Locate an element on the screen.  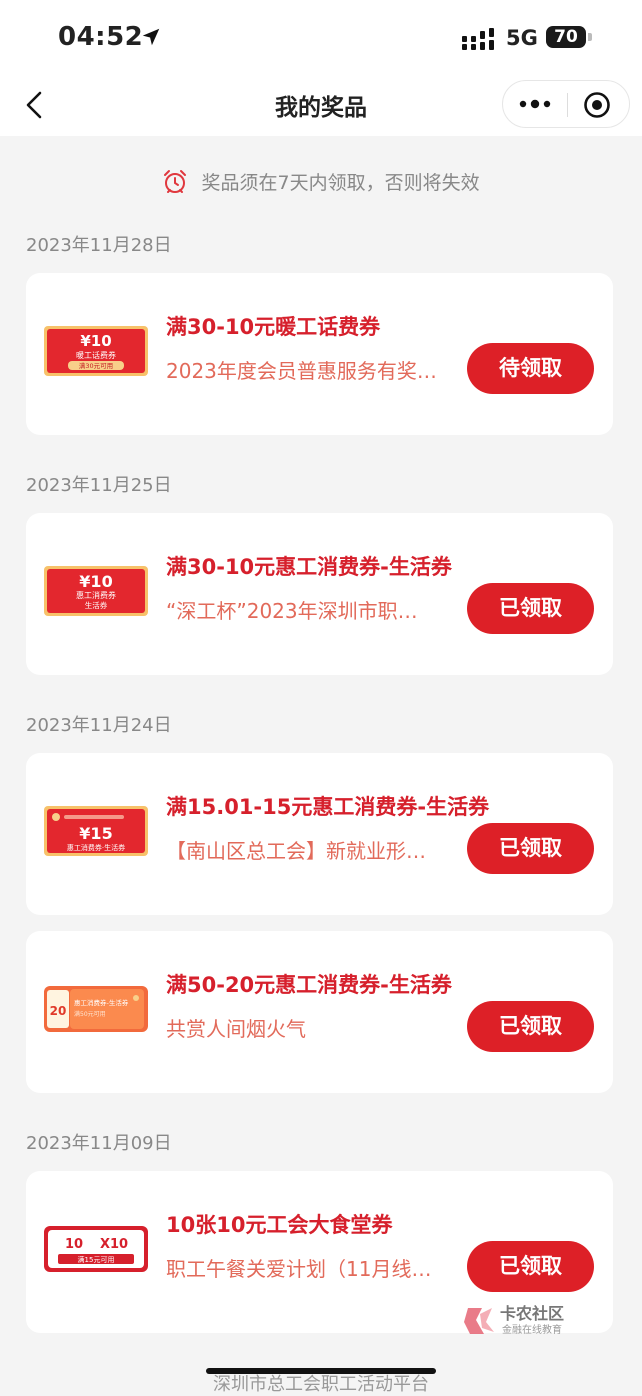
prize-title: 满30-10元惠工消费券-生活券 is located at coordinates (309, 567).